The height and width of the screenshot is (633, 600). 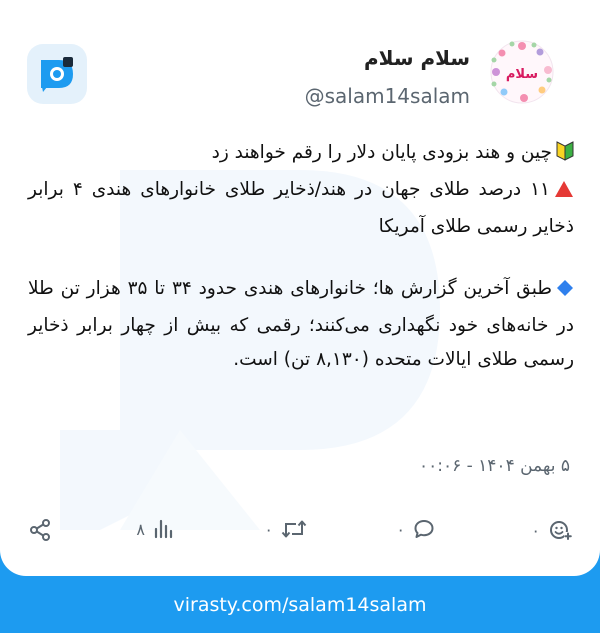 I want to click on share-icon, so click(x=40, y=530).